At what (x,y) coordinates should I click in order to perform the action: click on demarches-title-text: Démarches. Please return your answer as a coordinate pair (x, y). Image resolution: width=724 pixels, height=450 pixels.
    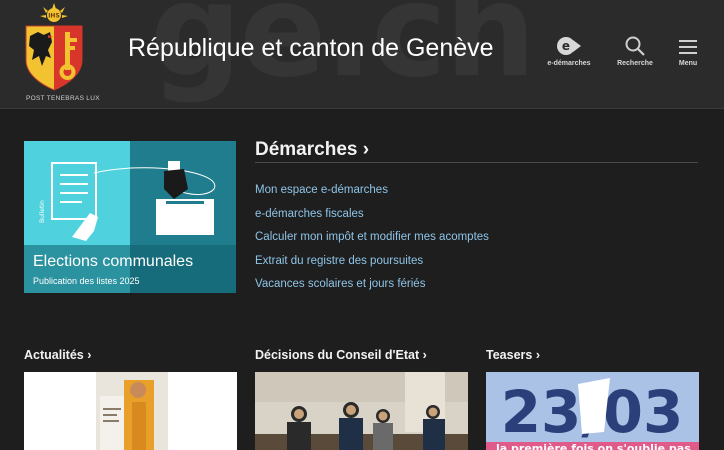
    Looking at the image, I should click on (306, 149).